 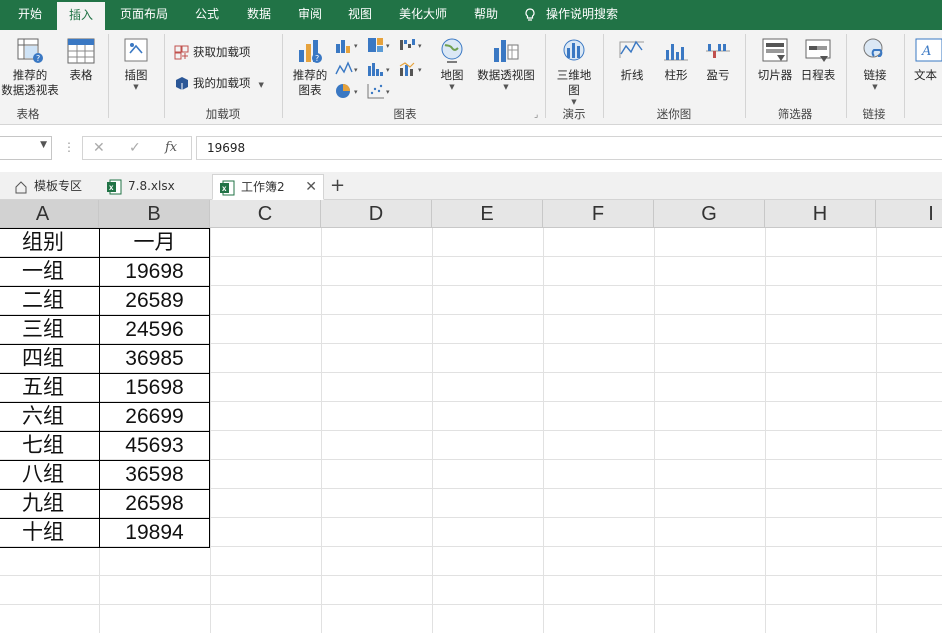 What do you see at coordinates (487, 214) in the screenshot?
I see `column-header-e: E` at bounding box center [487, 214].